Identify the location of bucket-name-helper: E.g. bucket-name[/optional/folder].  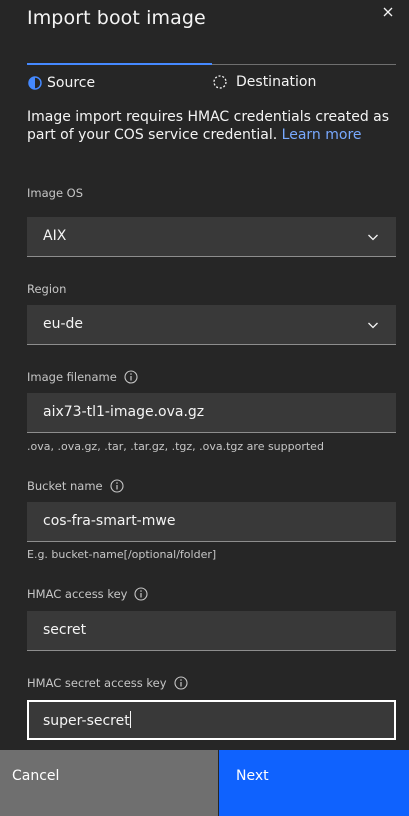
(122, 554).